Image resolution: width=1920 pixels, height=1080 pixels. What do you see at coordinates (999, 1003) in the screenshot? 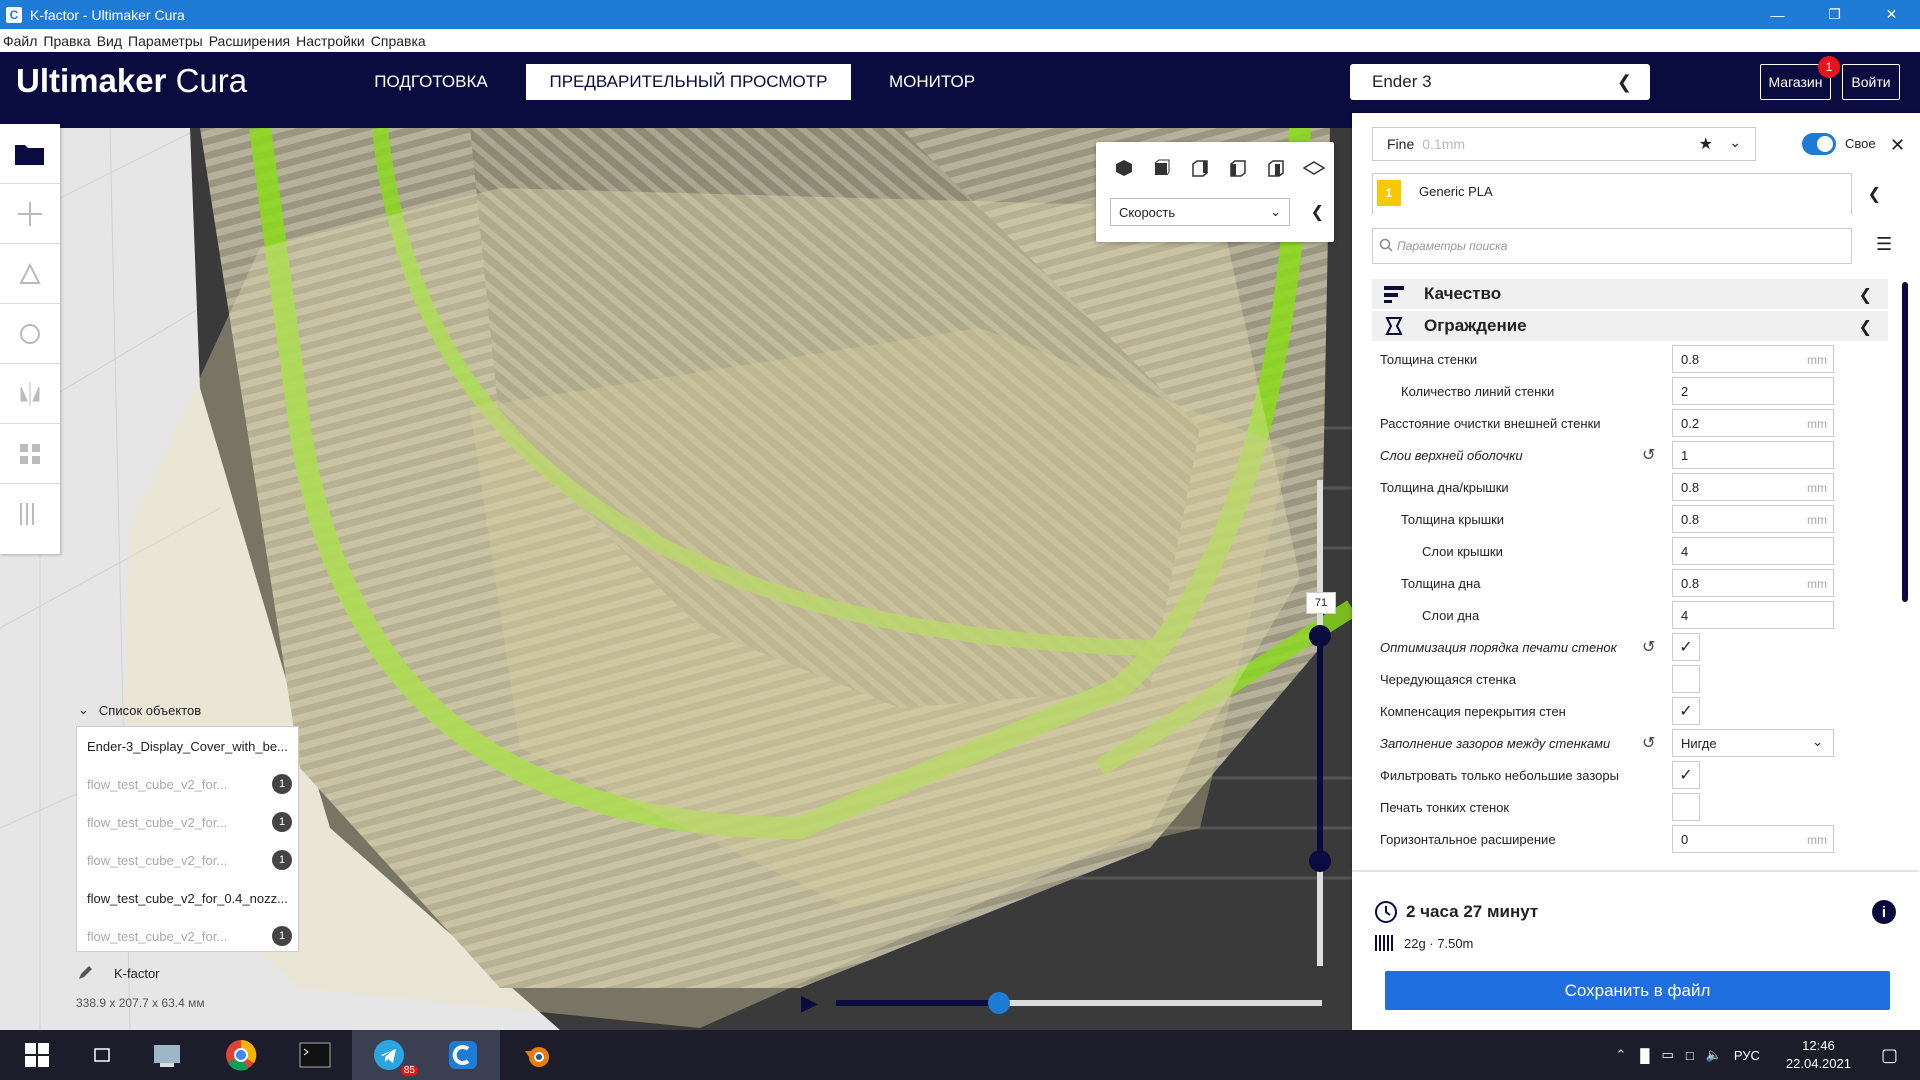
I see `path-slider-handle` at bounding box center [999, 1003].